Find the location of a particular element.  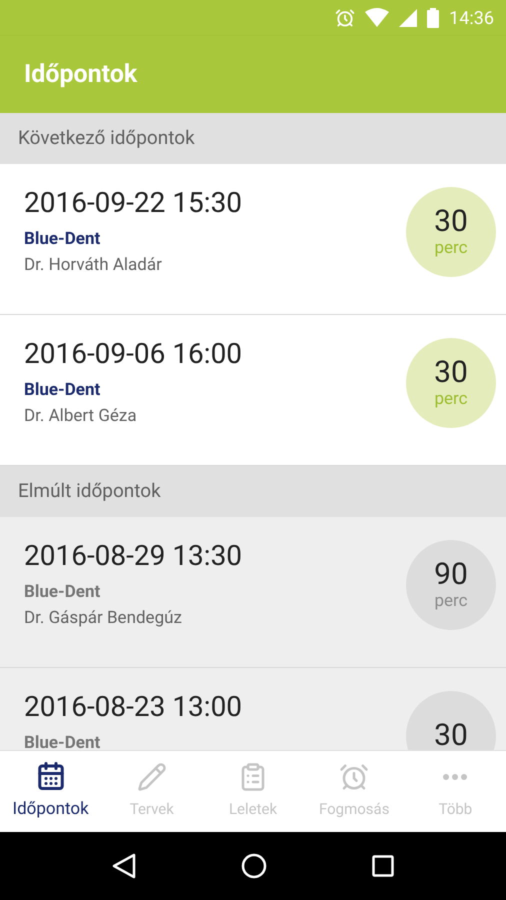

doctor-name: Dr. Horváth Aladár is located at coordinates (93, 265).